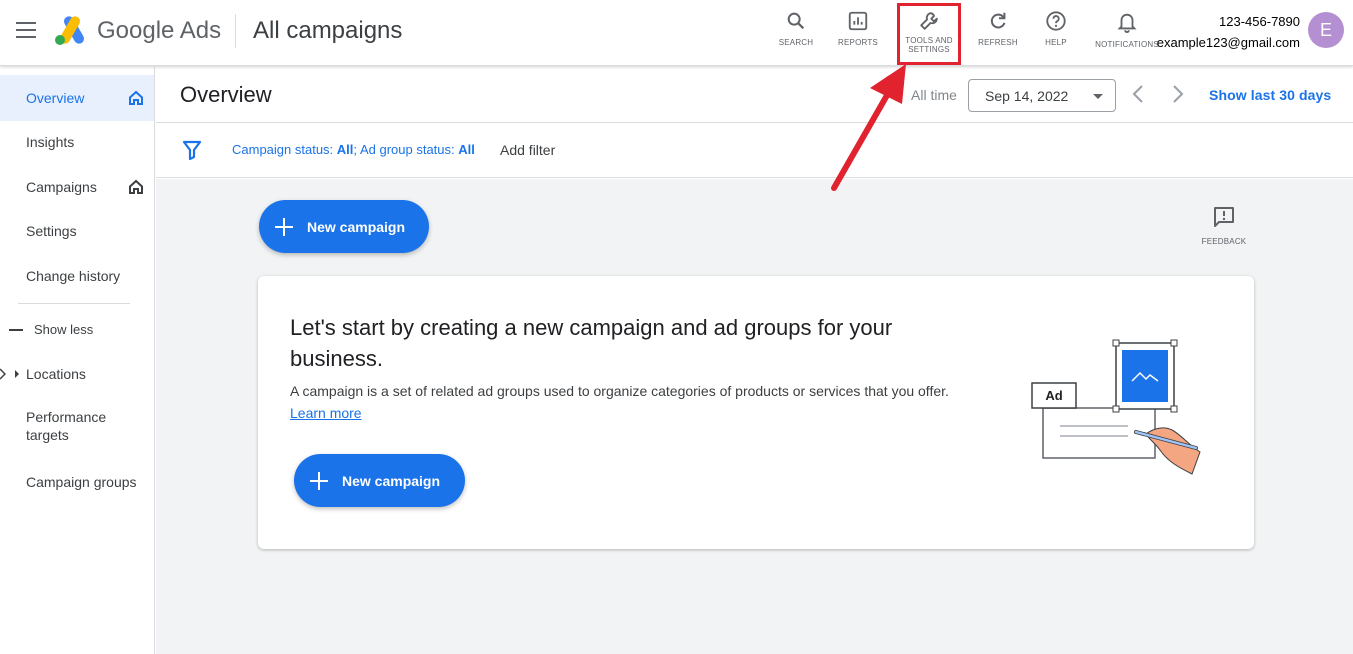 The image size is (1353, 654). Describe the element at coordinates (1259, 21) in the screenshot. I see `account-phone: 123-456-7890` at that location.